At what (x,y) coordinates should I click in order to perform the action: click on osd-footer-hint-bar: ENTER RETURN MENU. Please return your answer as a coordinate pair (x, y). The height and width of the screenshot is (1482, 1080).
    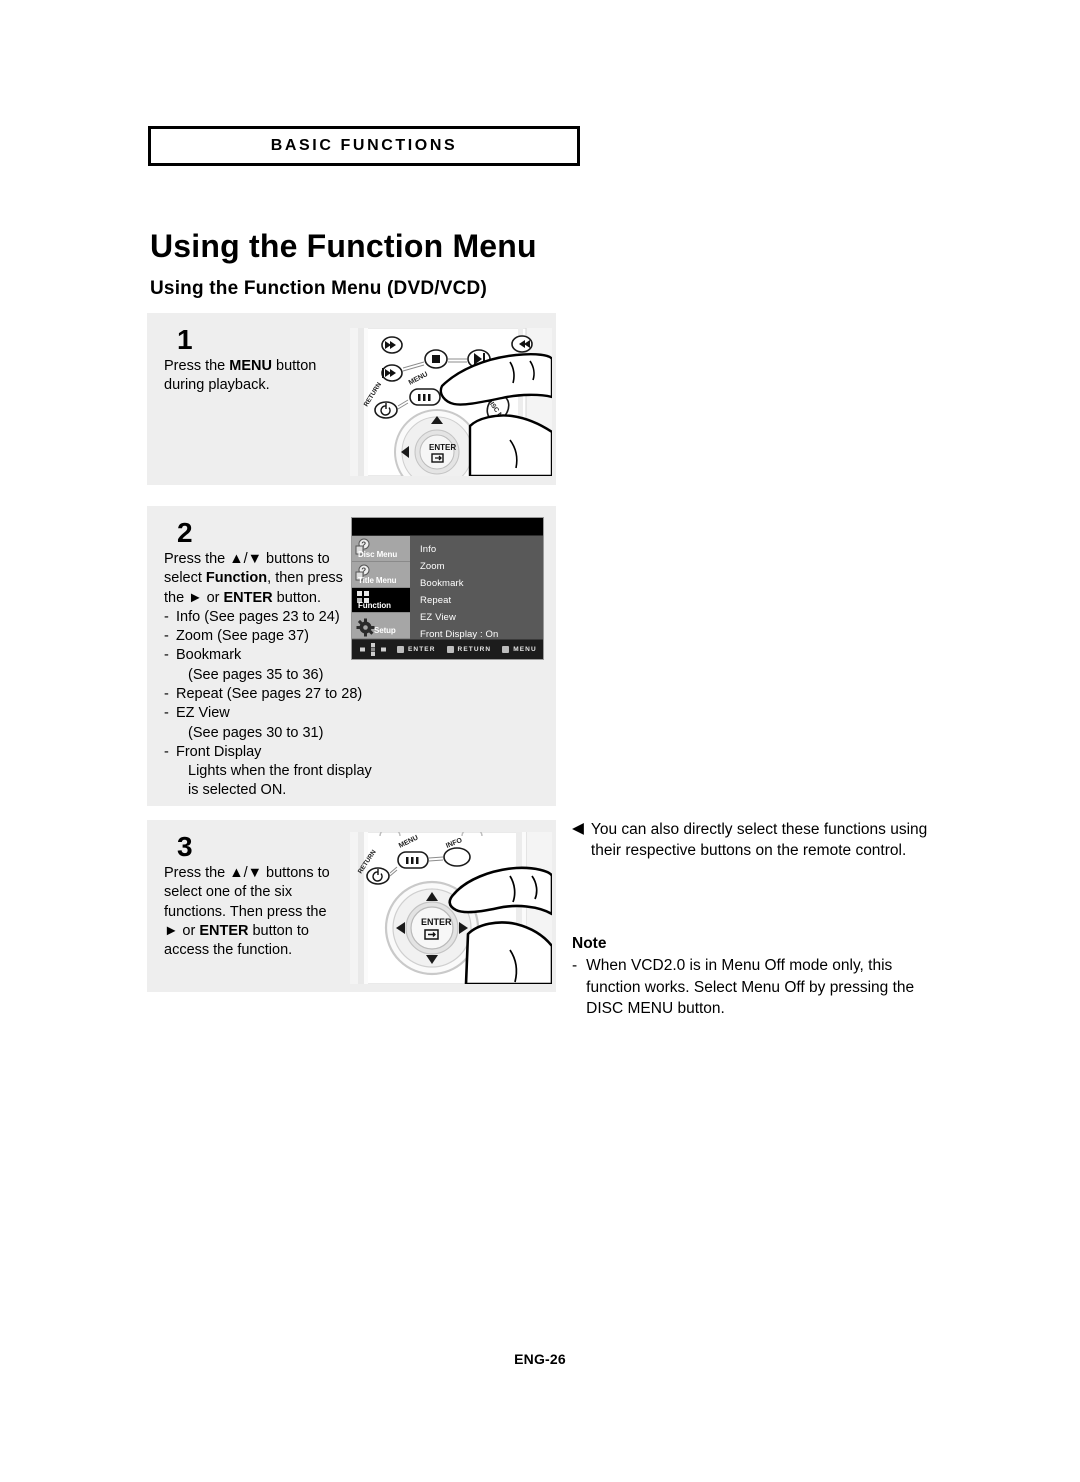
    Looking at the image, I should click on (447, 649).